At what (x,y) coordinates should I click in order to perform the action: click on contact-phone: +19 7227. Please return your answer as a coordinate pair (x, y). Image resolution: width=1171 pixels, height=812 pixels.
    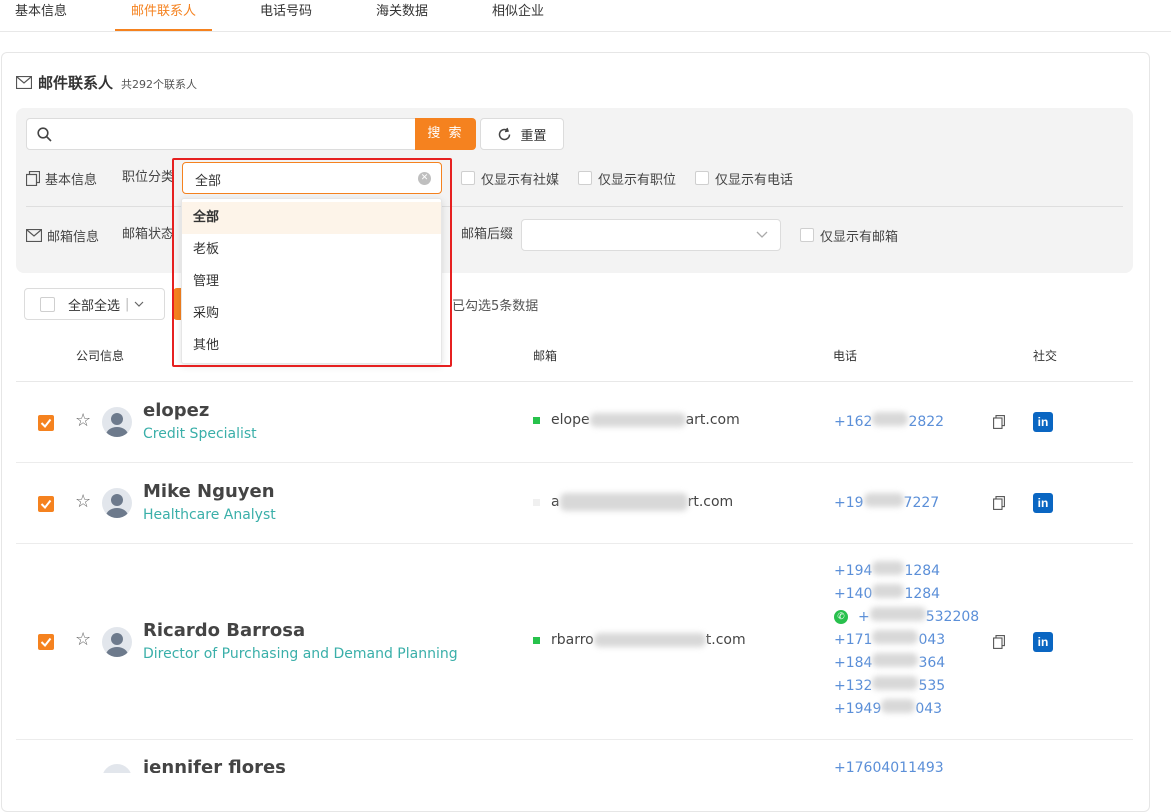
    Looking at the image, I should click on (886, 503).